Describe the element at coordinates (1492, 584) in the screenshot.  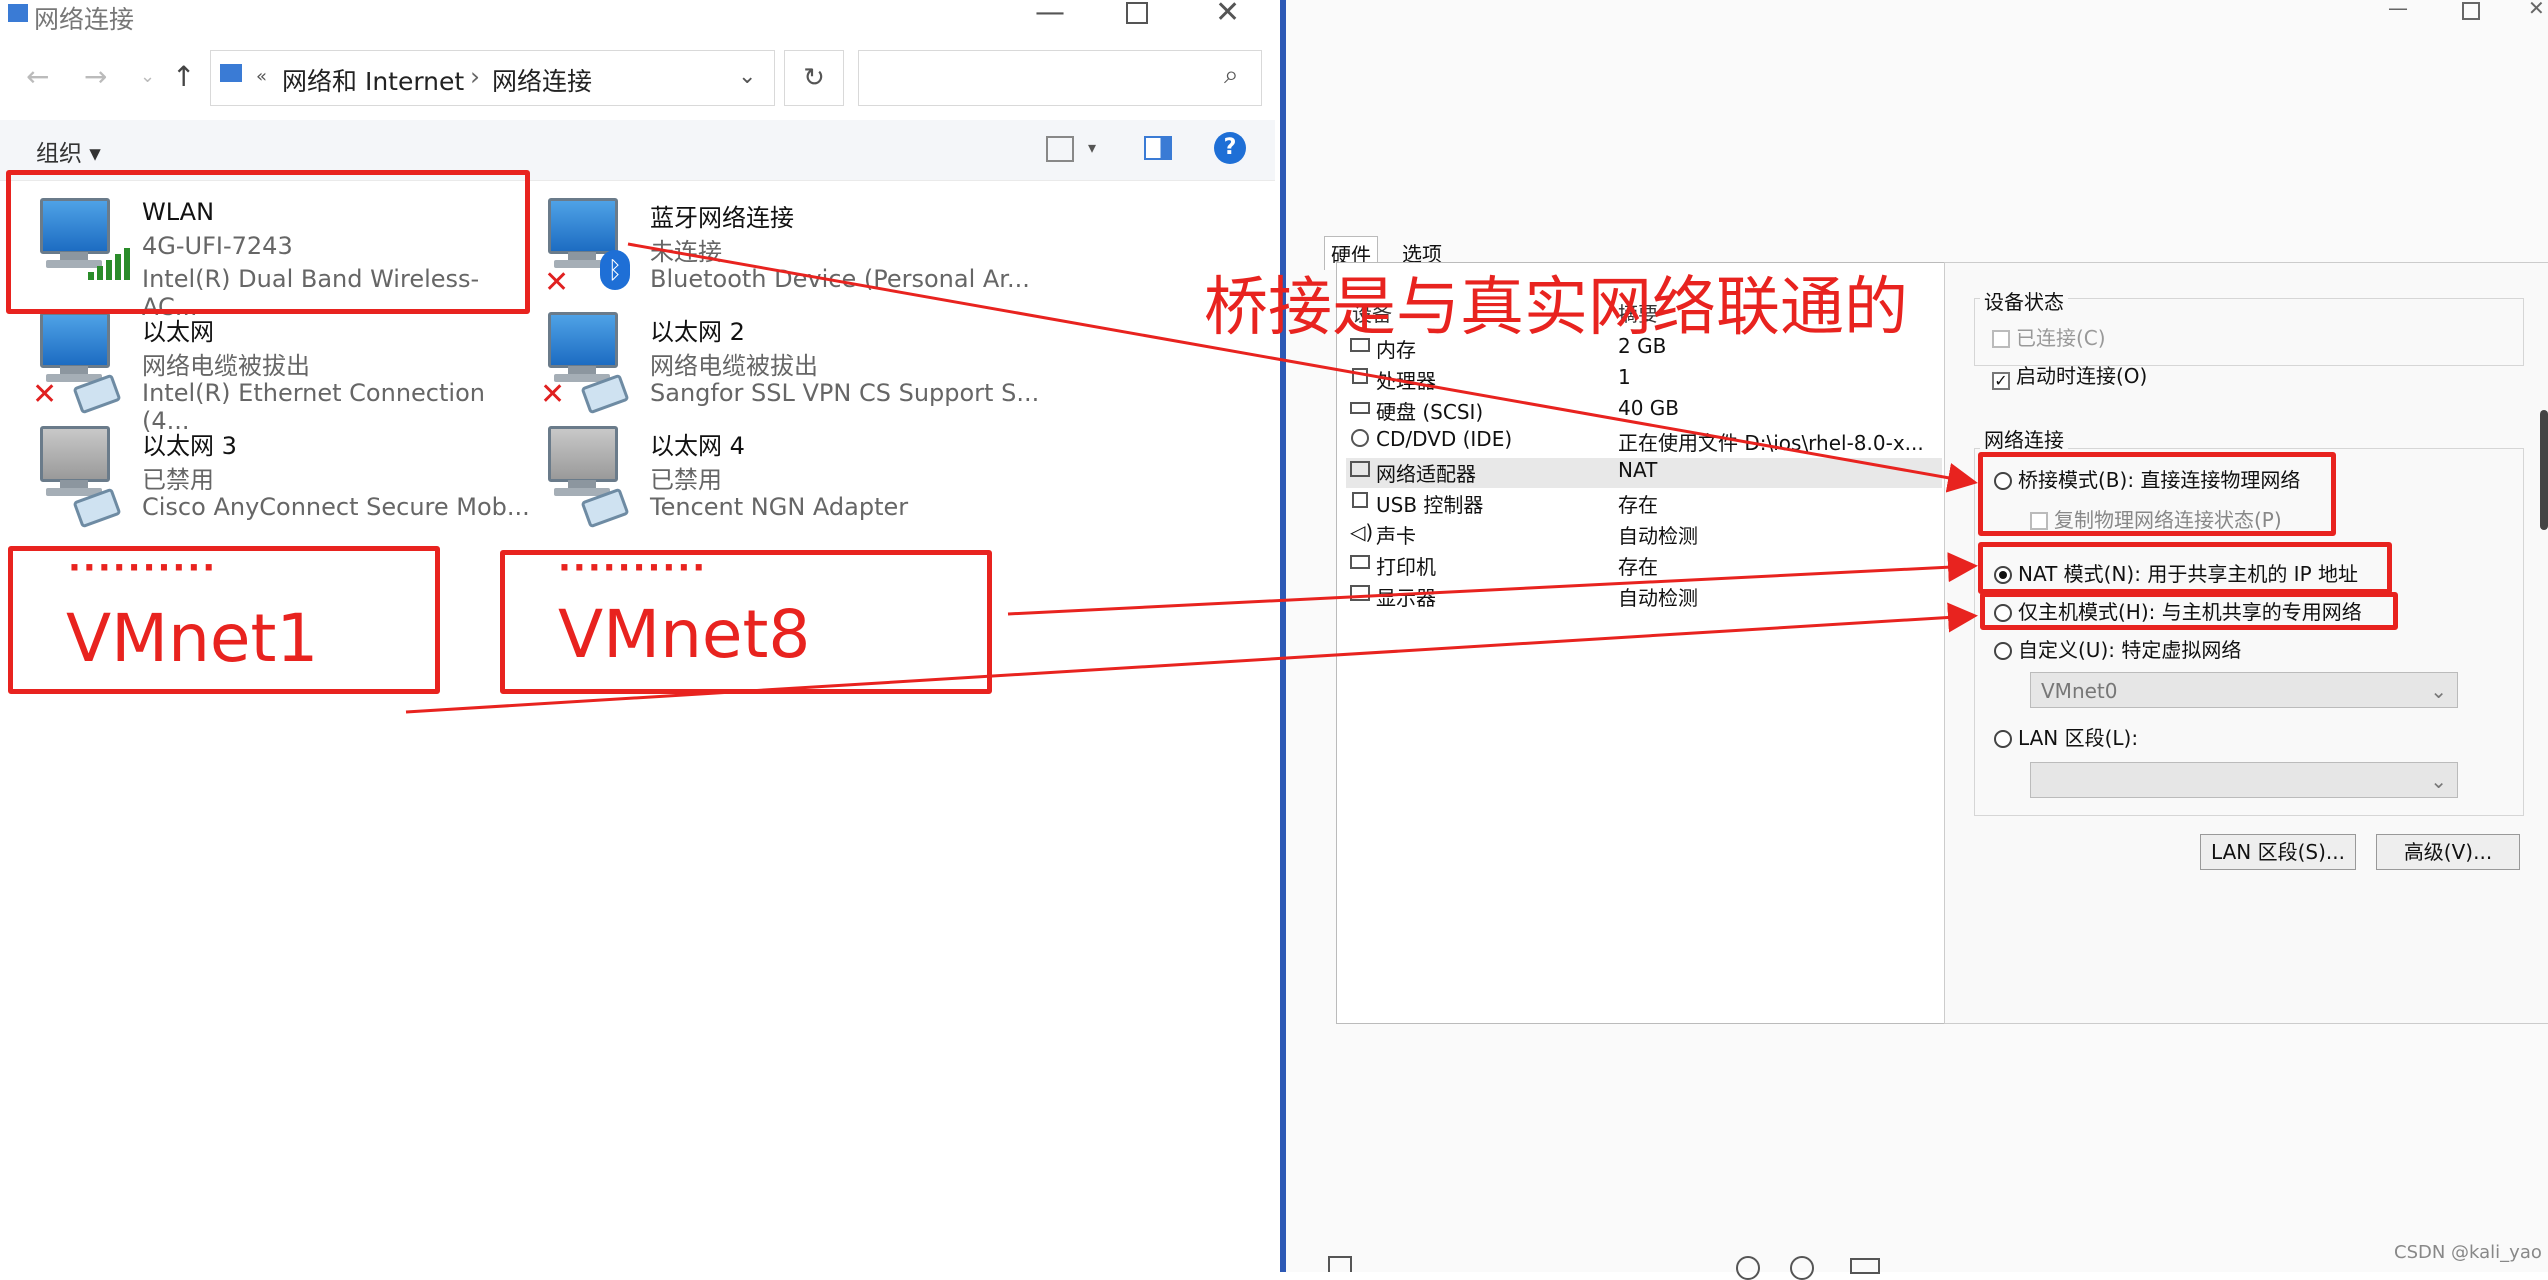
I see `arrow-to-nat` at that location.